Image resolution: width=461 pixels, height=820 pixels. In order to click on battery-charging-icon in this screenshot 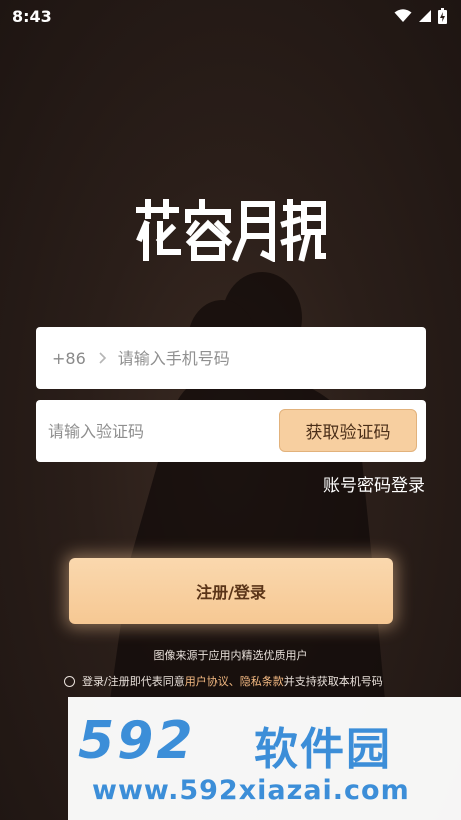, I will do `click(442, 16)`.